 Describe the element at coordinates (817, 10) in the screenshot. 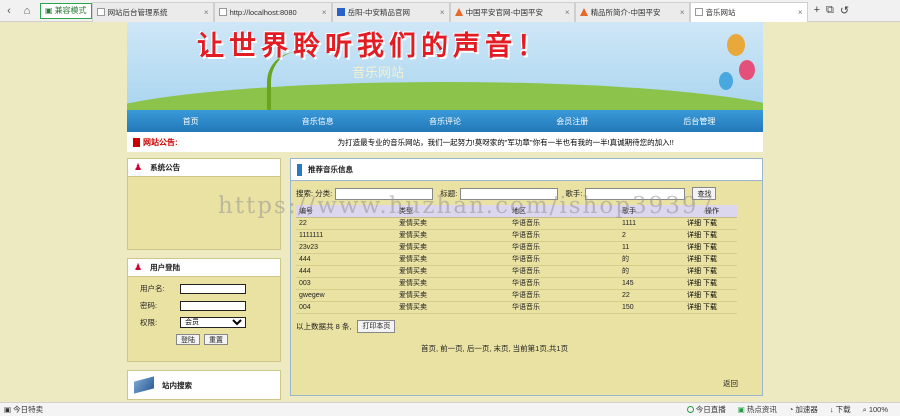

I see `new-tab-icon: +` at that location.